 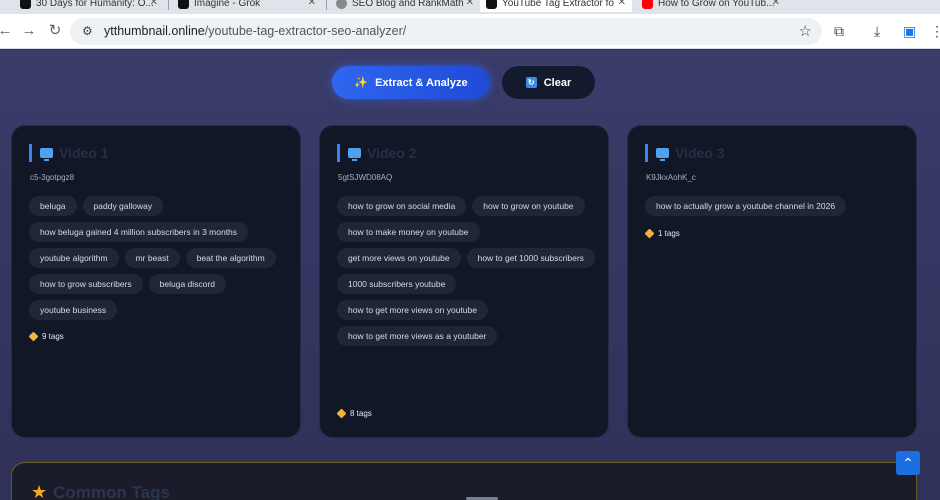 I want to click on tag-chip: youtube business, so click(x=73, y=310).